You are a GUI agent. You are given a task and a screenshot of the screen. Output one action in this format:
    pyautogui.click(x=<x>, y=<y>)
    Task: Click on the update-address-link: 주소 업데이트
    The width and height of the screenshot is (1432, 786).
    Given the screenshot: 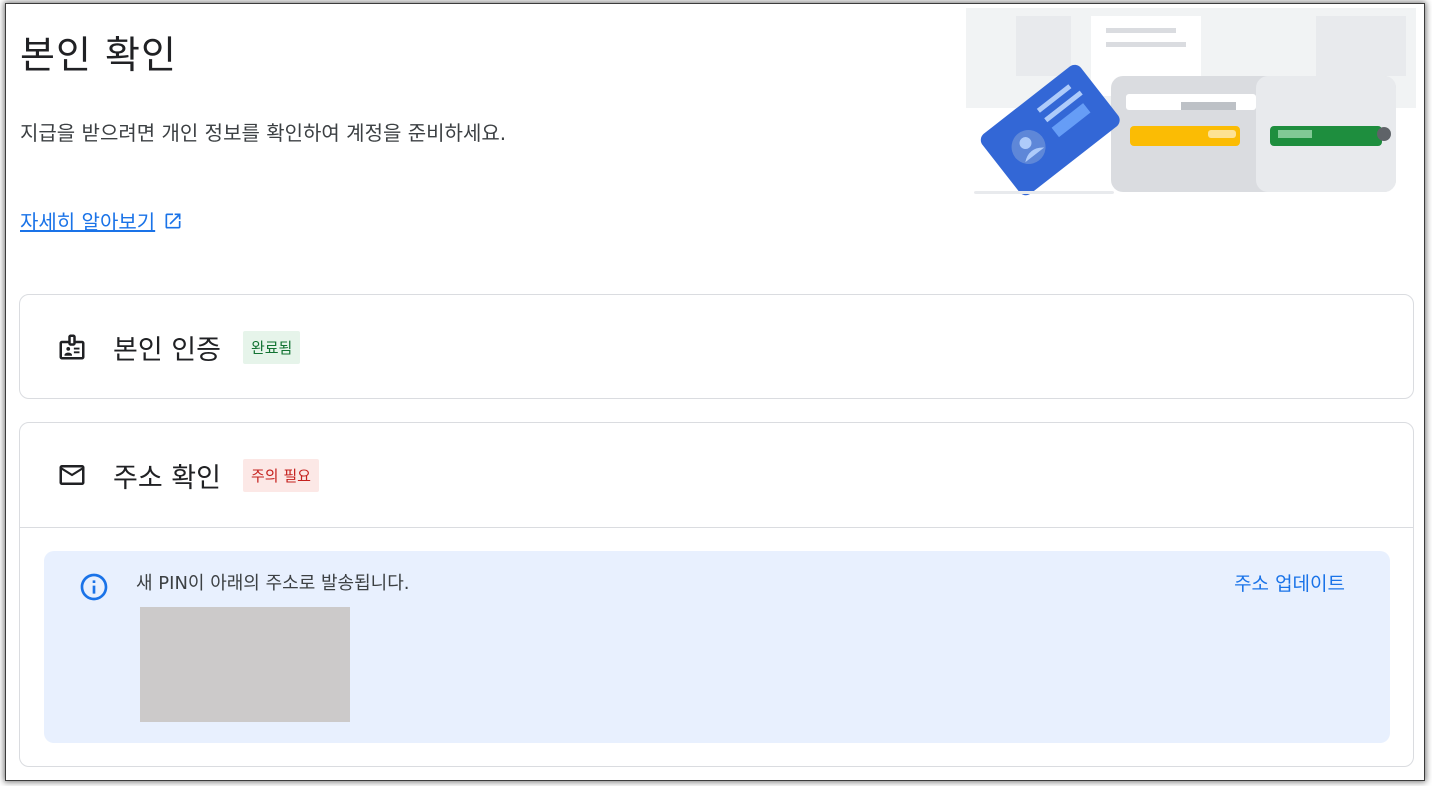 What is the action you would take?
    pyautogui.click(x=1289, y=582)
    